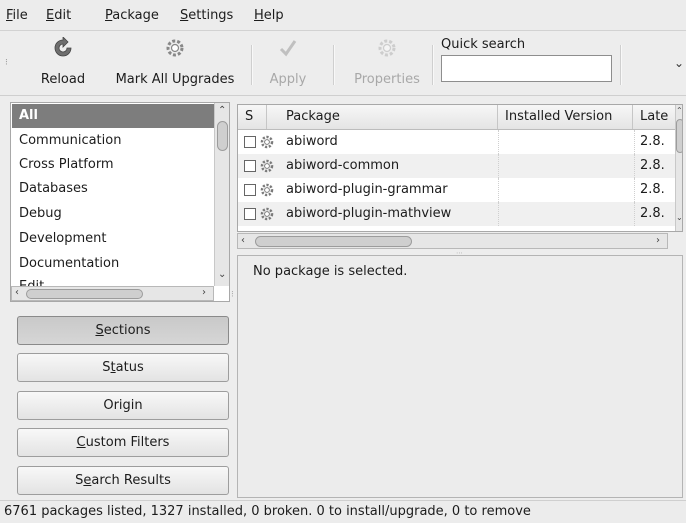  Describe the element at coordinates (113, 264) in the screenshot. I see `section-item-documentation: Documentation` at that location.